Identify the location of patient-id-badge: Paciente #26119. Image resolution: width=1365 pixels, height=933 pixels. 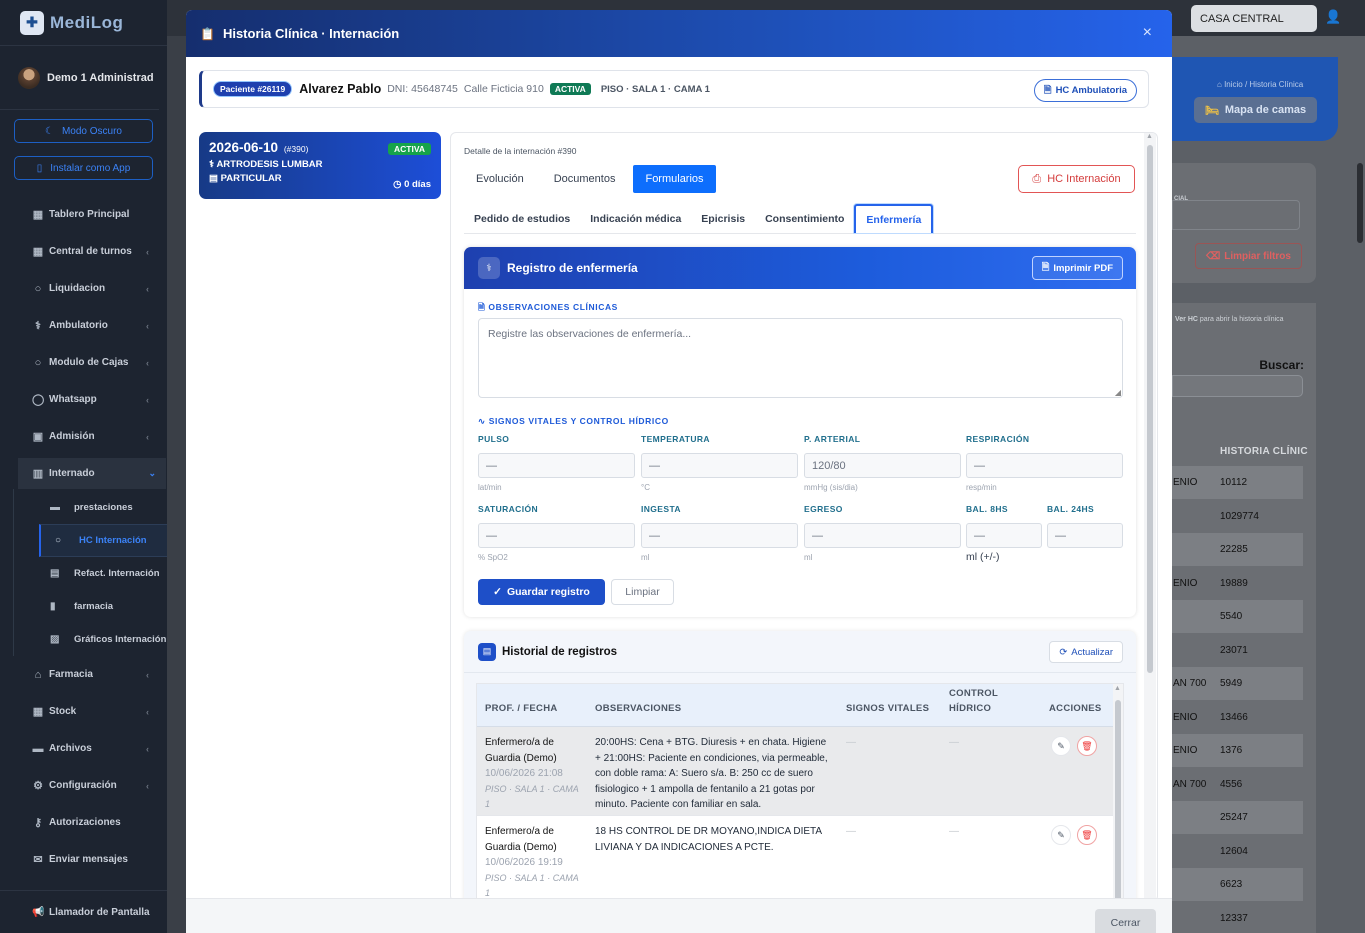
(253, 89).